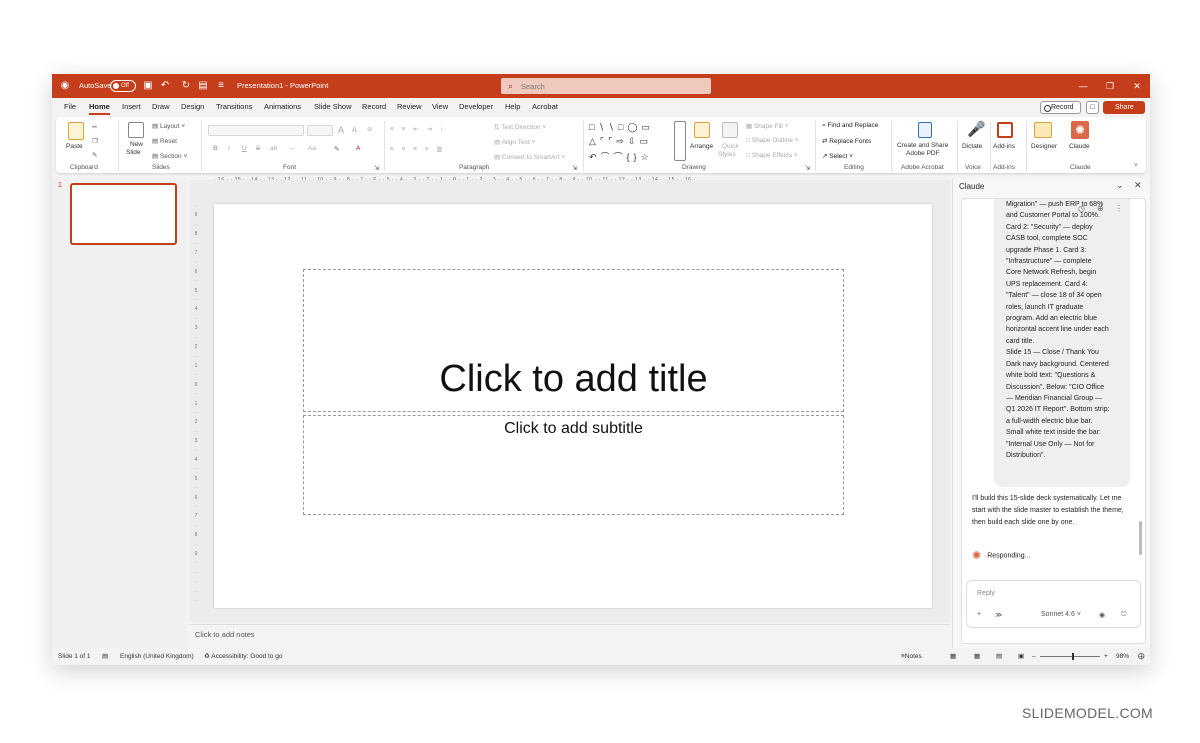 The height and width of the screenshot is (743, 1200). What do you see at coordinates (998, 615) in the screenshot?
I see `tools-icon: ≫` at bounding box center [998, 615].